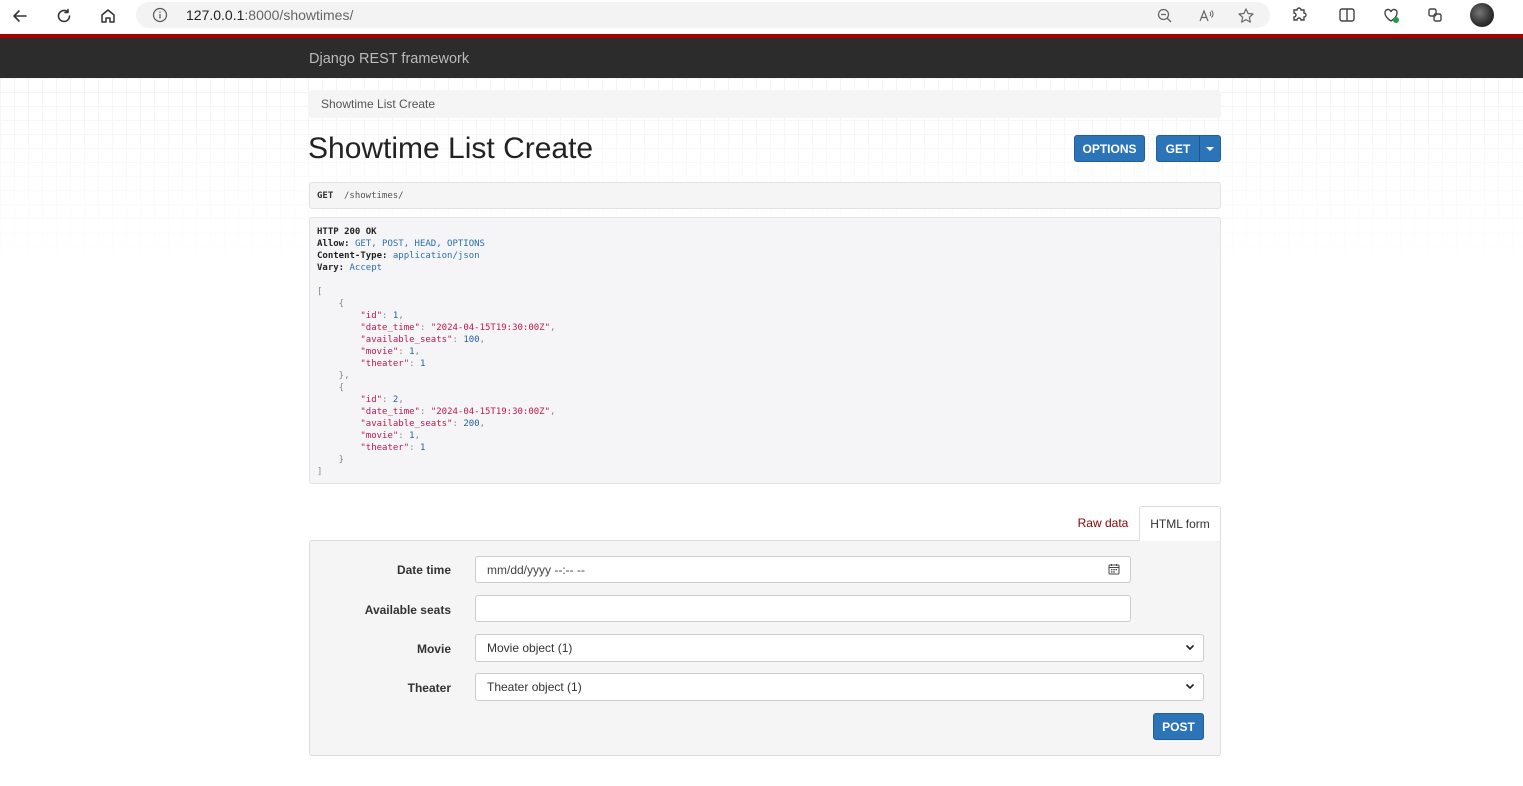 Image resolution: width=1523 pixels, height=786 pixels. Describe the element at coordinates (1347, 15) in the screenshot. I see `split-screen-icon` at that location.